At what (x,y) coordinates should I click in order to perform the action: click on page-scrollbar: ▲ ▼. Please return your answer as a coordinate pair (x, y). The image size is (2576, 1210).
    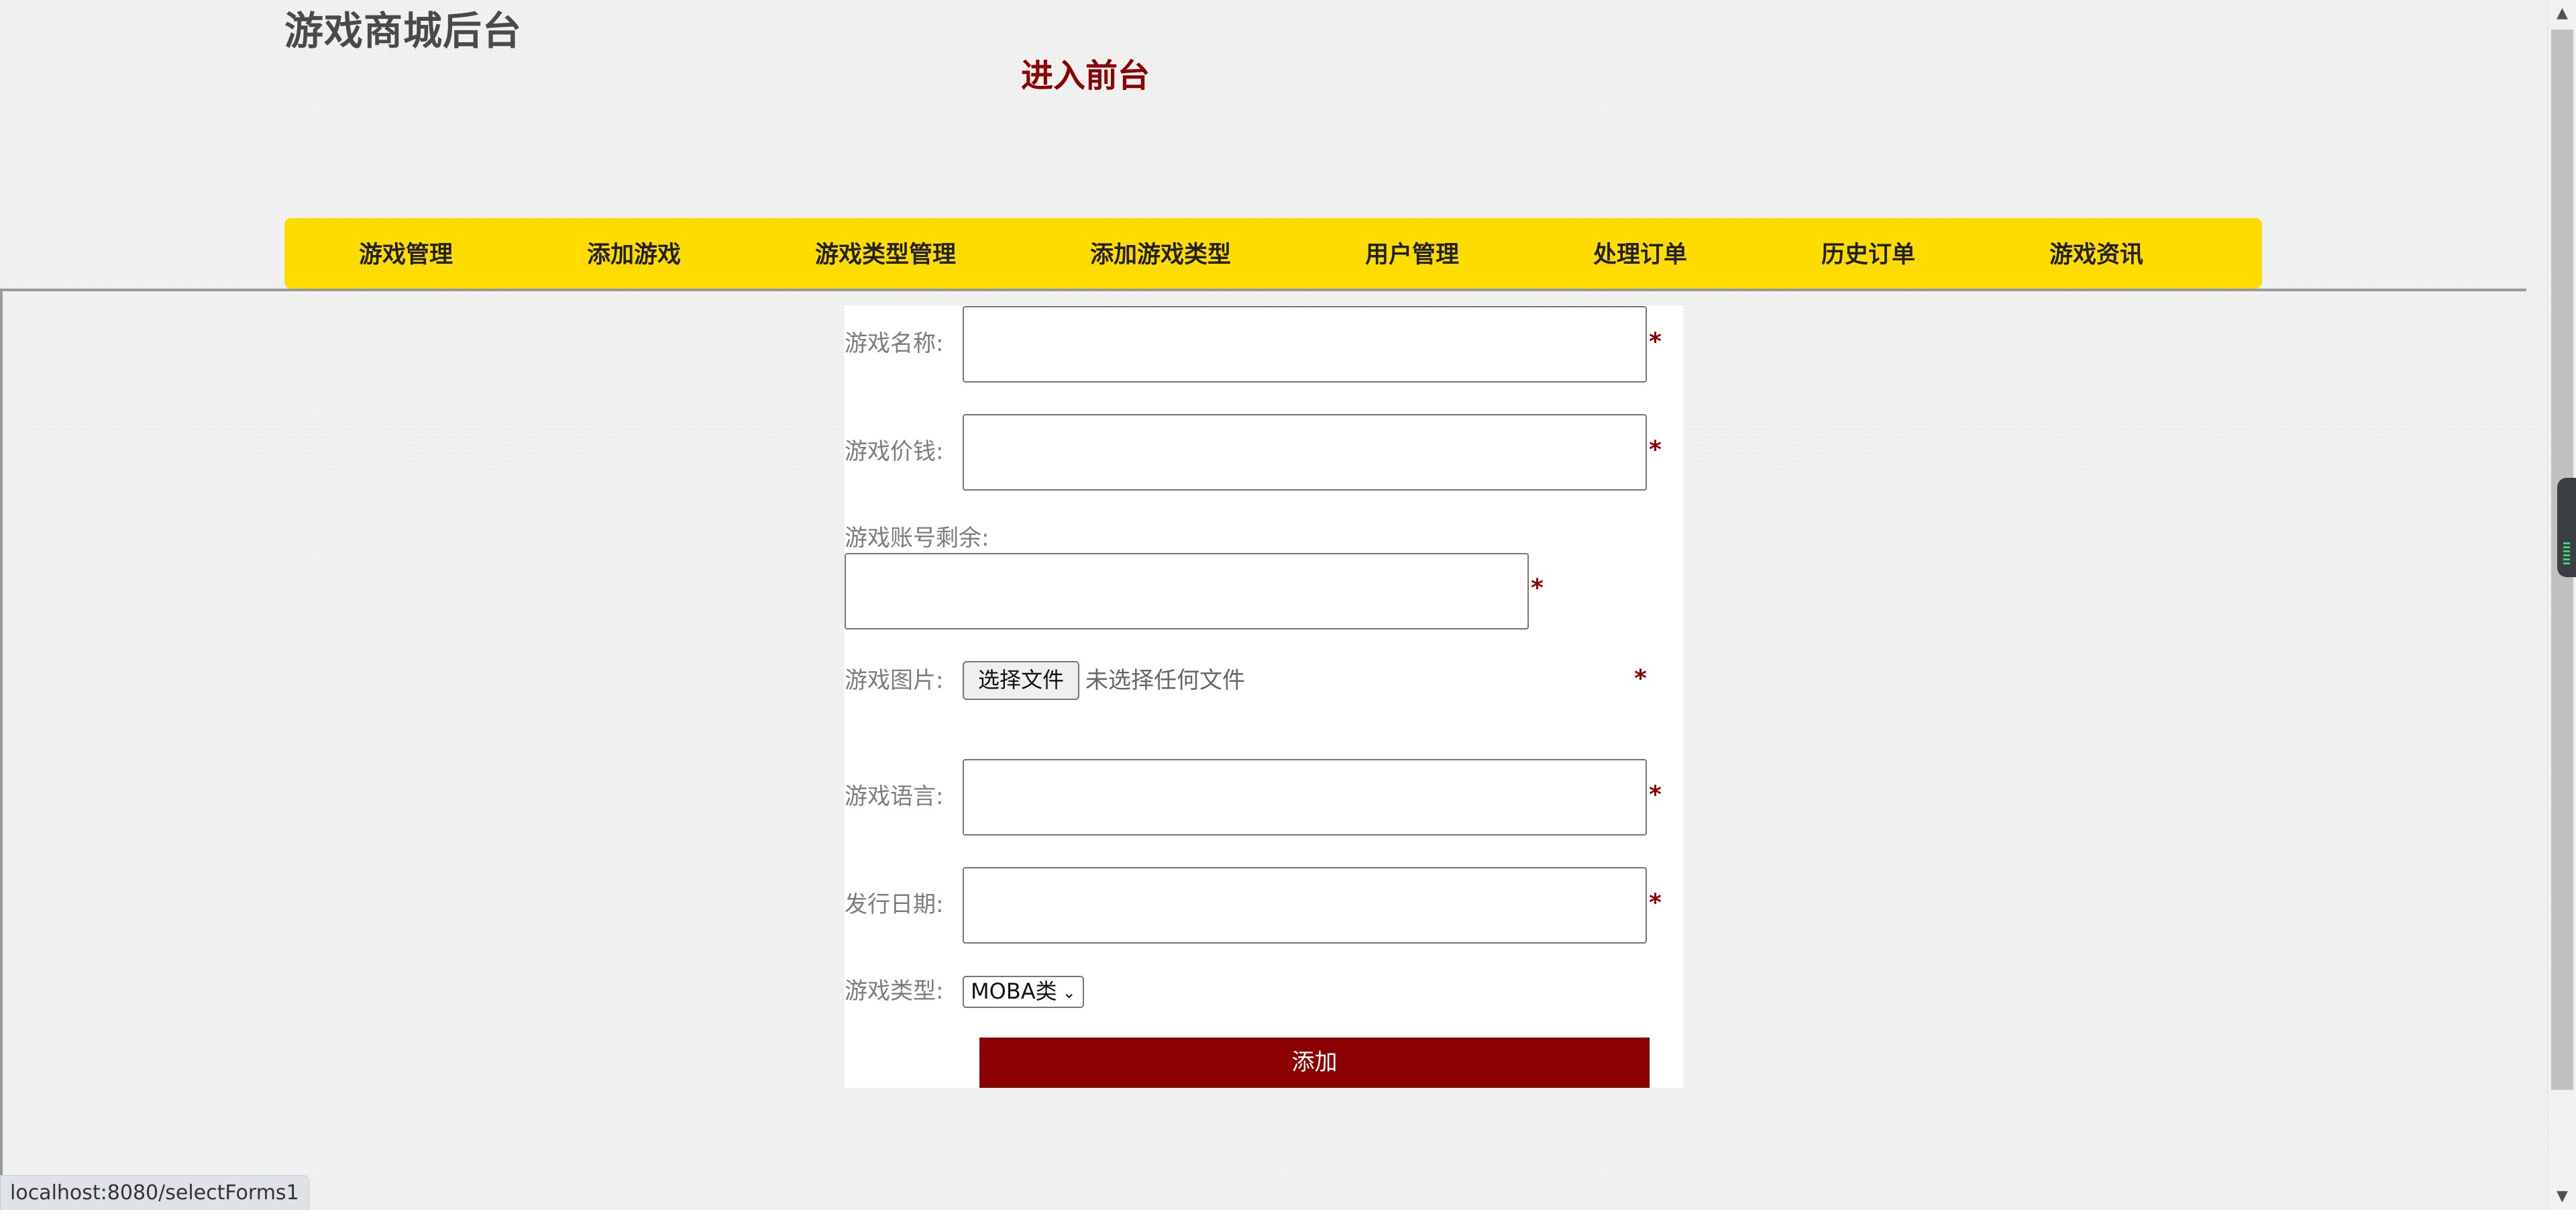
    Looking at the image, I should click on (2561, 605).